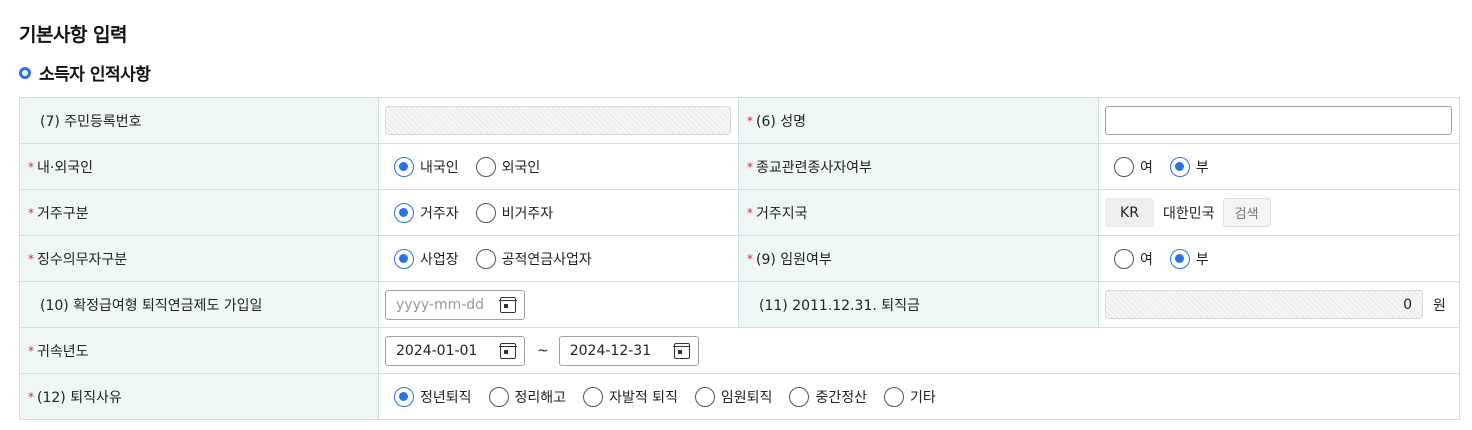 This screenshot has width=1472, height=430. Describe the element at coordinates (558, 212) in the screenshot. I see `value-cell: 거주자 비거주자` at that location.